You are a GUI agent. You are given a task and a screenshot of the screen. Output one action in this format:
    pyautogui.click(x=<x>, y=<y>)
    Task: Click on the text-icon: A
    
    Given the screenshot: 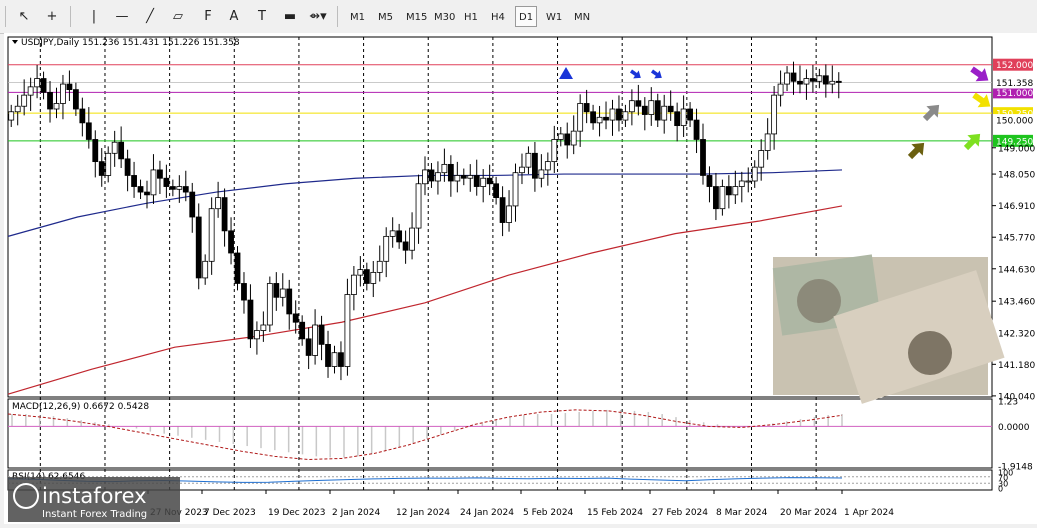 What is the action you would take?
    pyautogui.click(x=234, y=16)
    